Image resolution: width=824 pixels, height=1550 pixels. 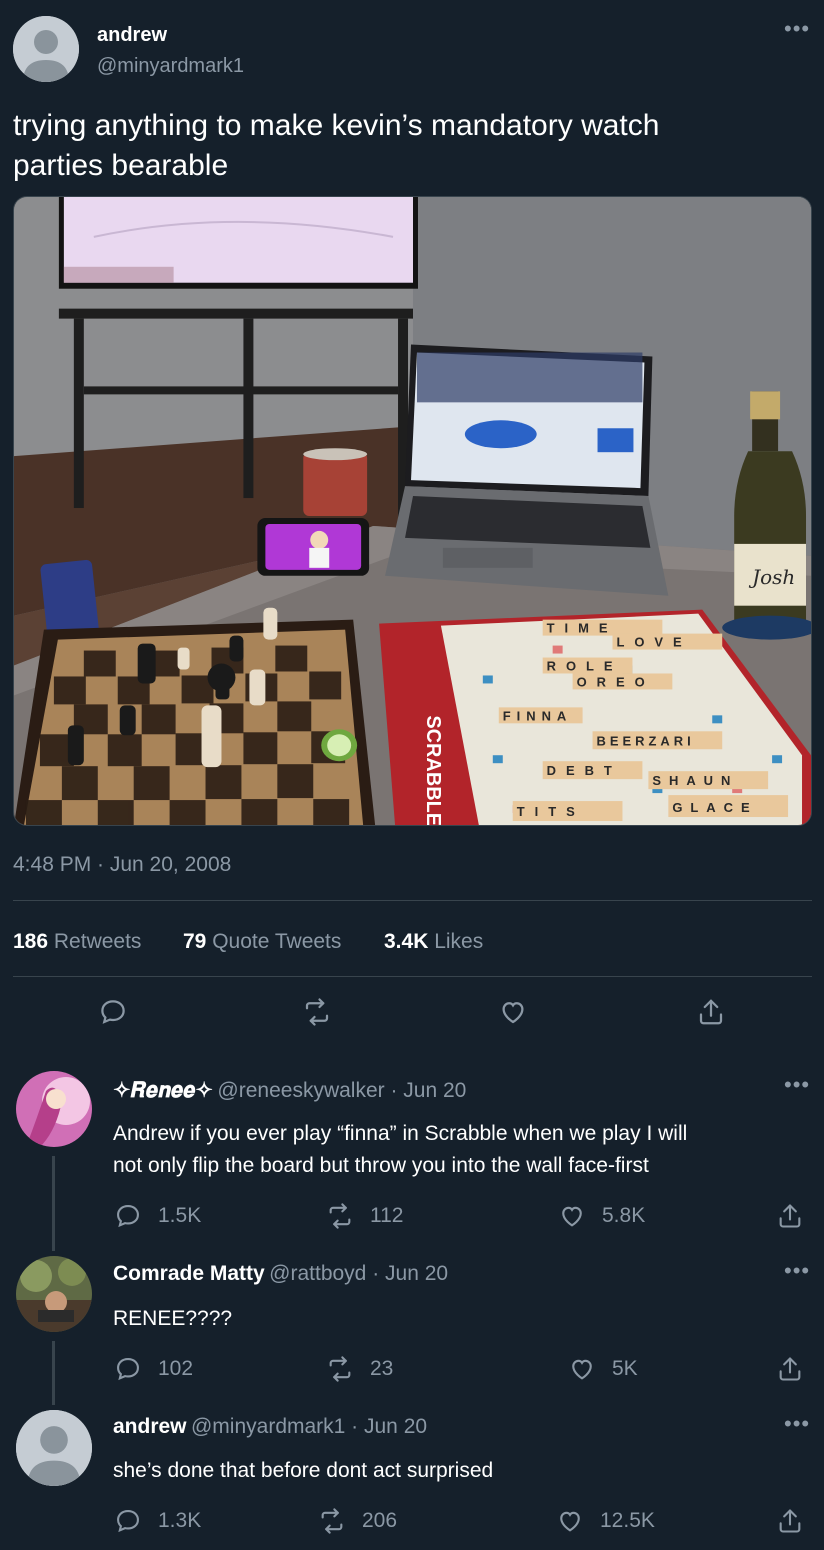 I want to click on like-button: 12.5K, so click(x=605, y=1521).